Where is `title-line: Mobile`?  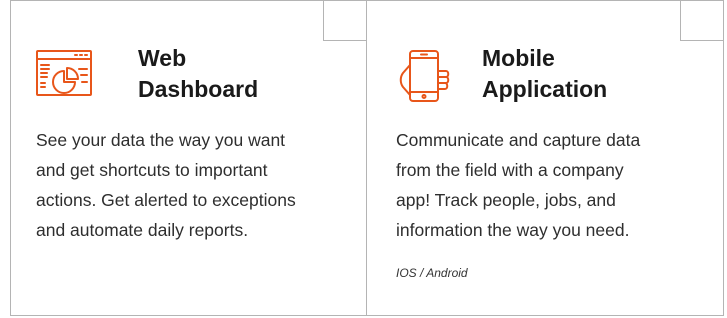 title-line: Mobile is located at coordinates (518, 58).